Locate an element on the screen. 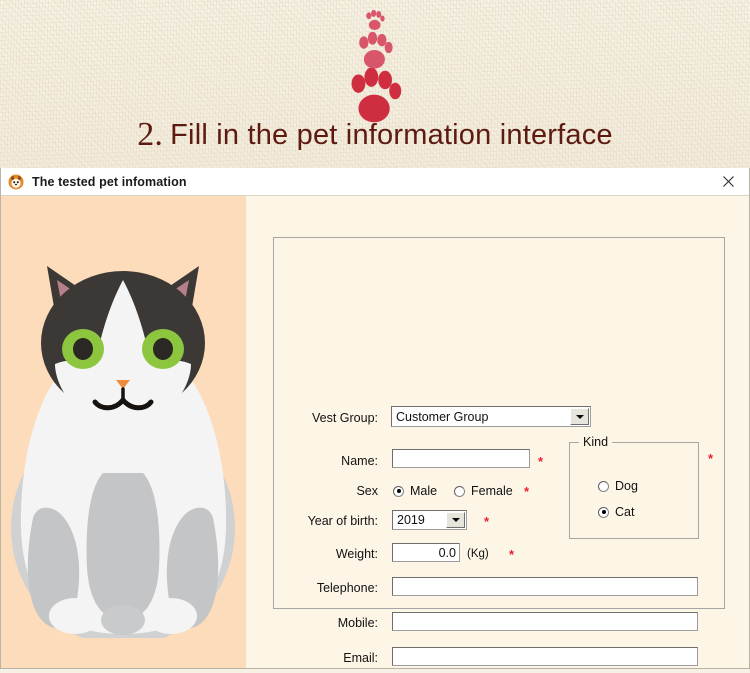 The height and width of the screenshot is (673, 750). sex-radio-male: Male is located at coordinates (415, 491).